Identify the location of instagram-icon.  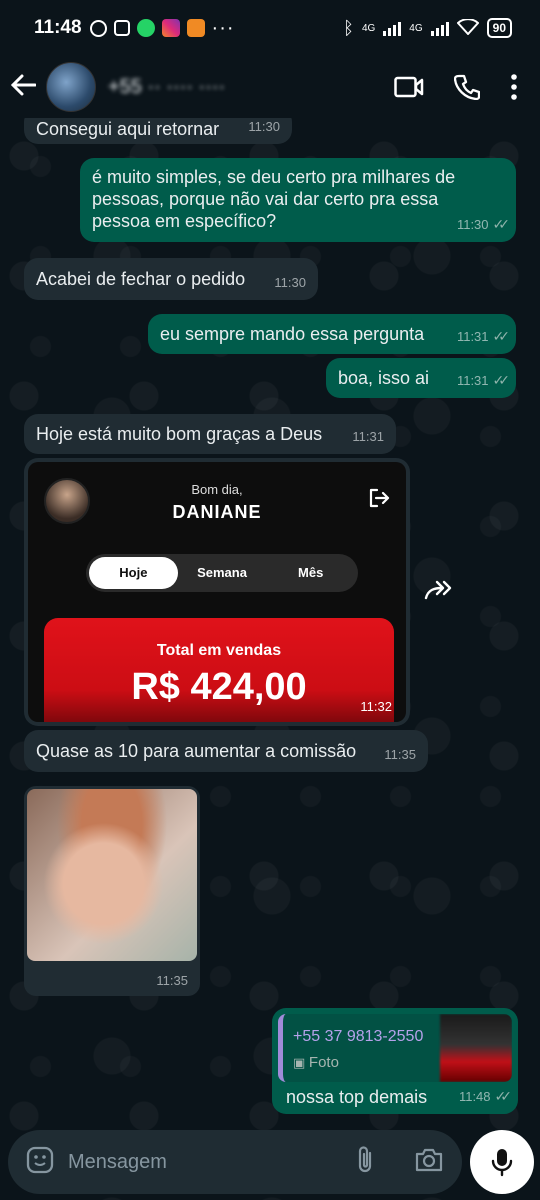
(170, 28).